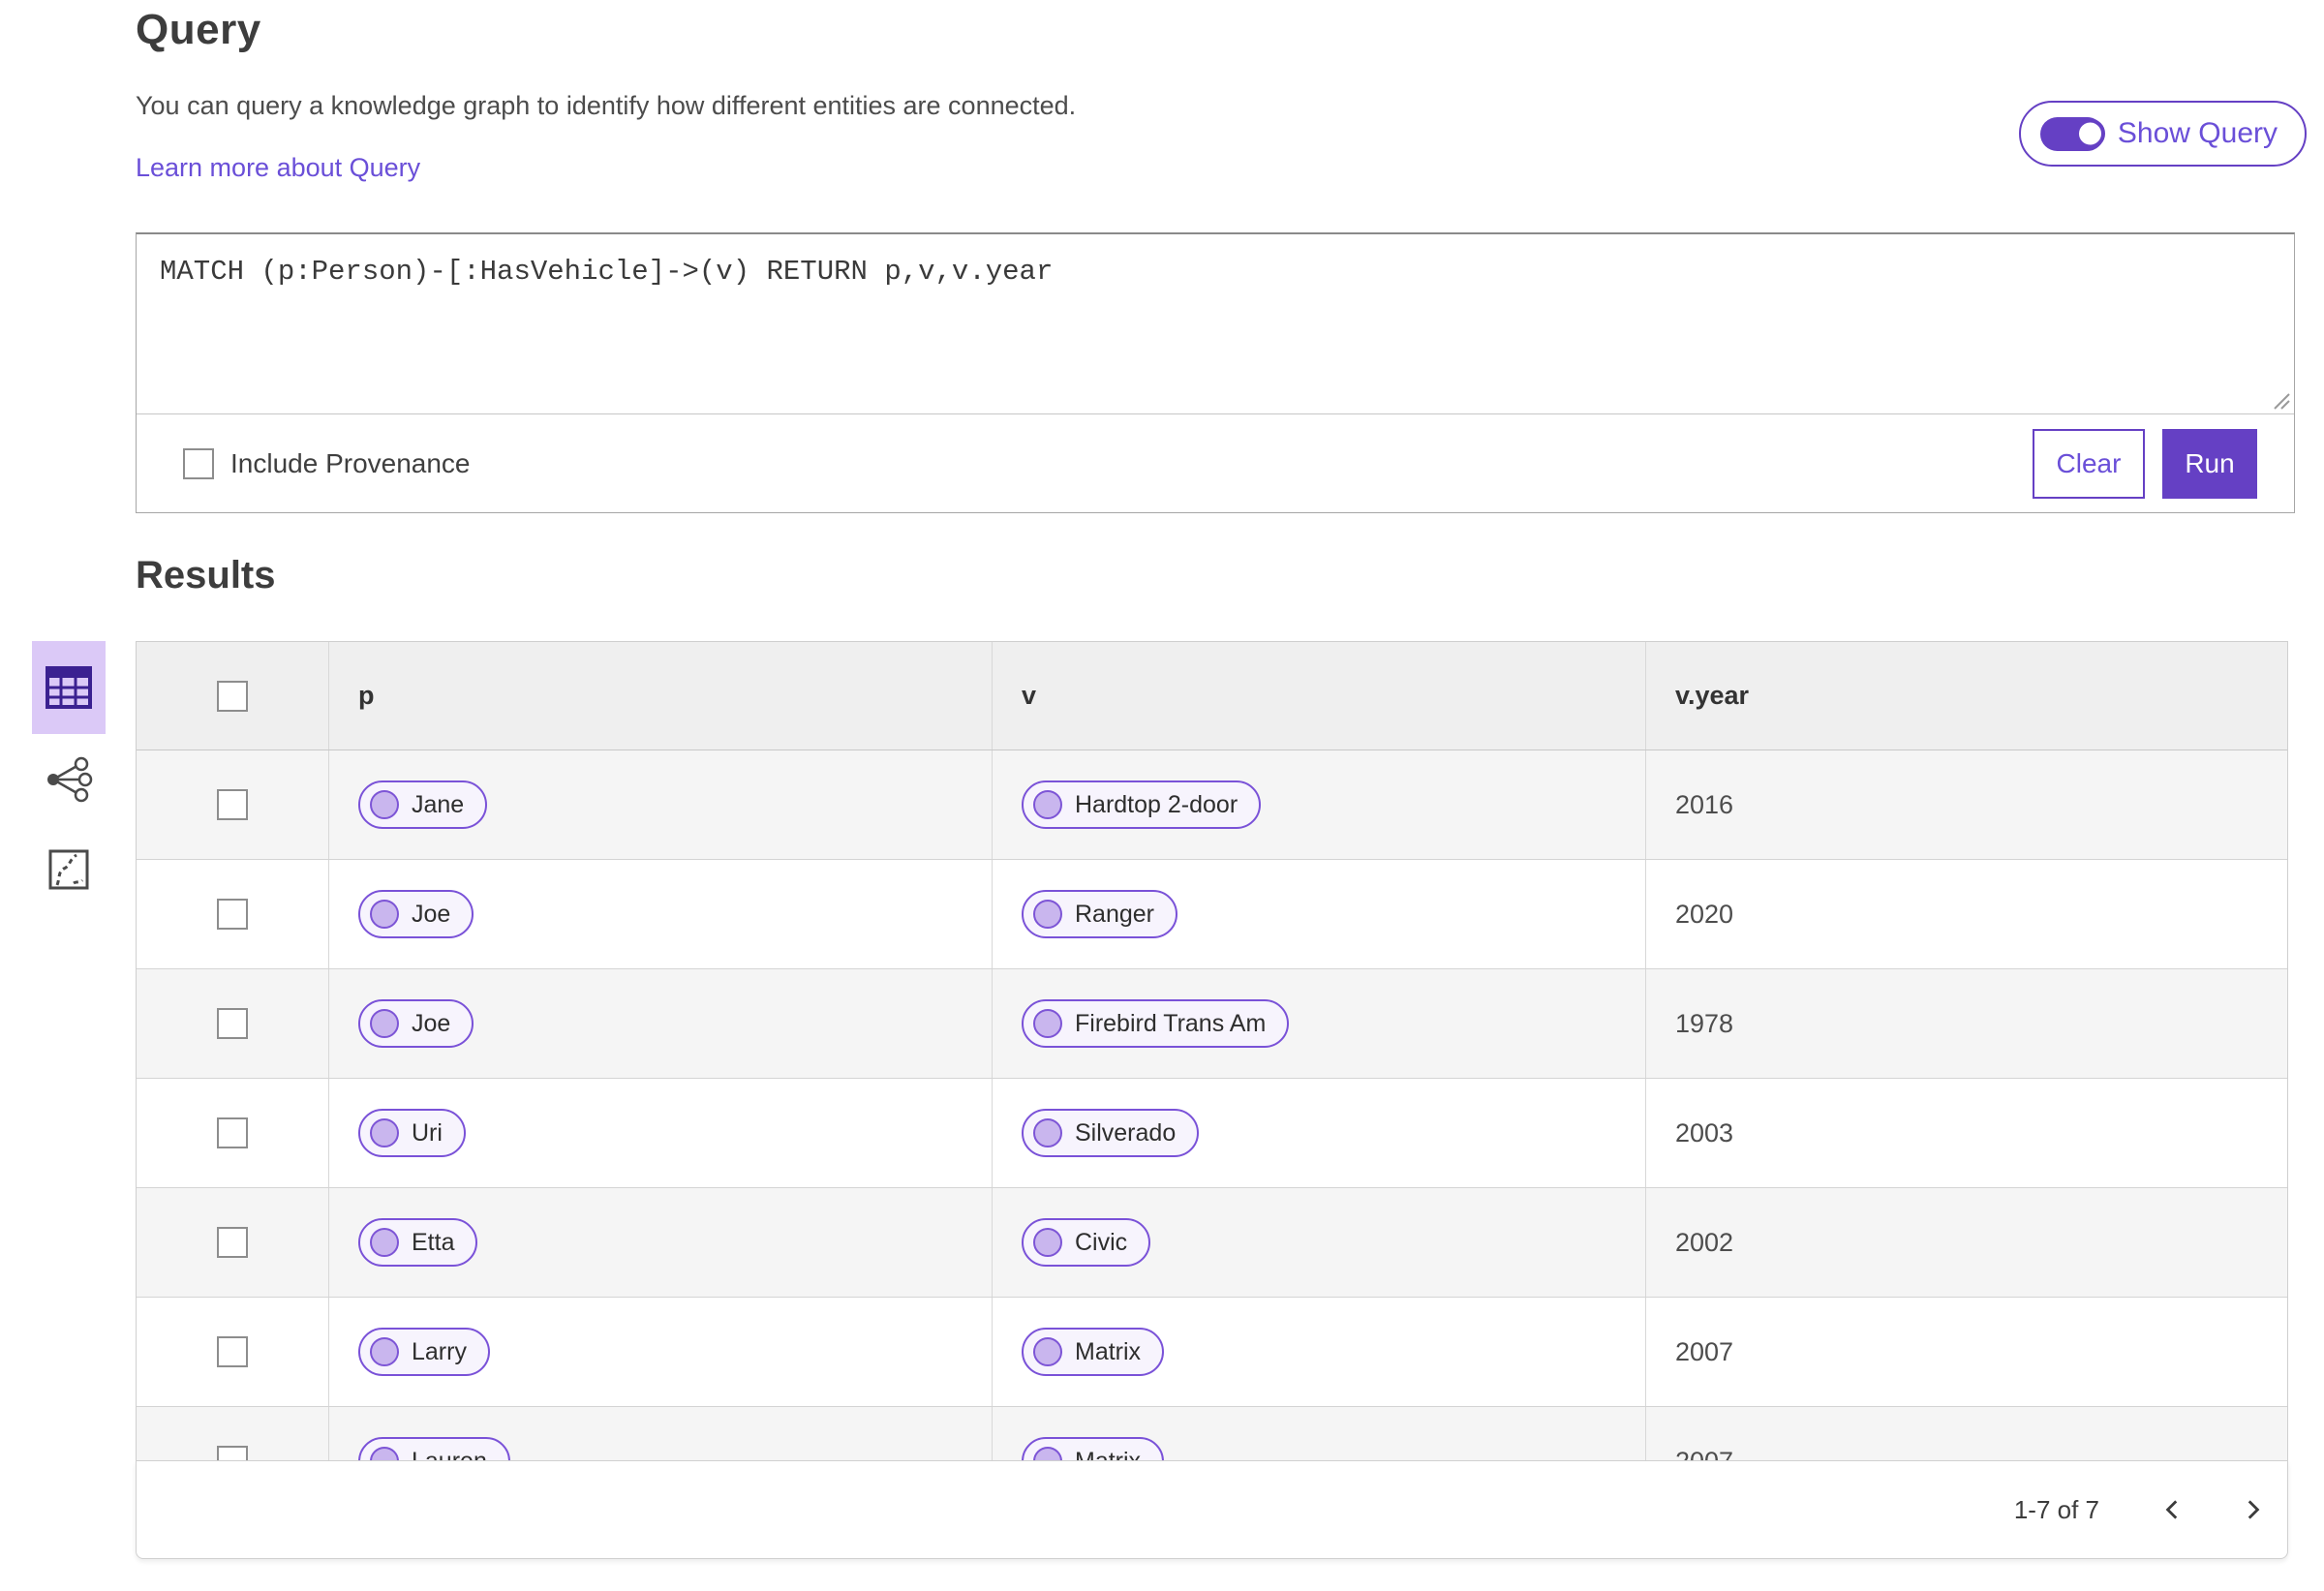 Image resolution: width=2324 pixels, height=1591 pixels. What do you see at coordinates (199, 29) in the screenshot?
I see `page-title: Query` at bounding box center [199, 29].